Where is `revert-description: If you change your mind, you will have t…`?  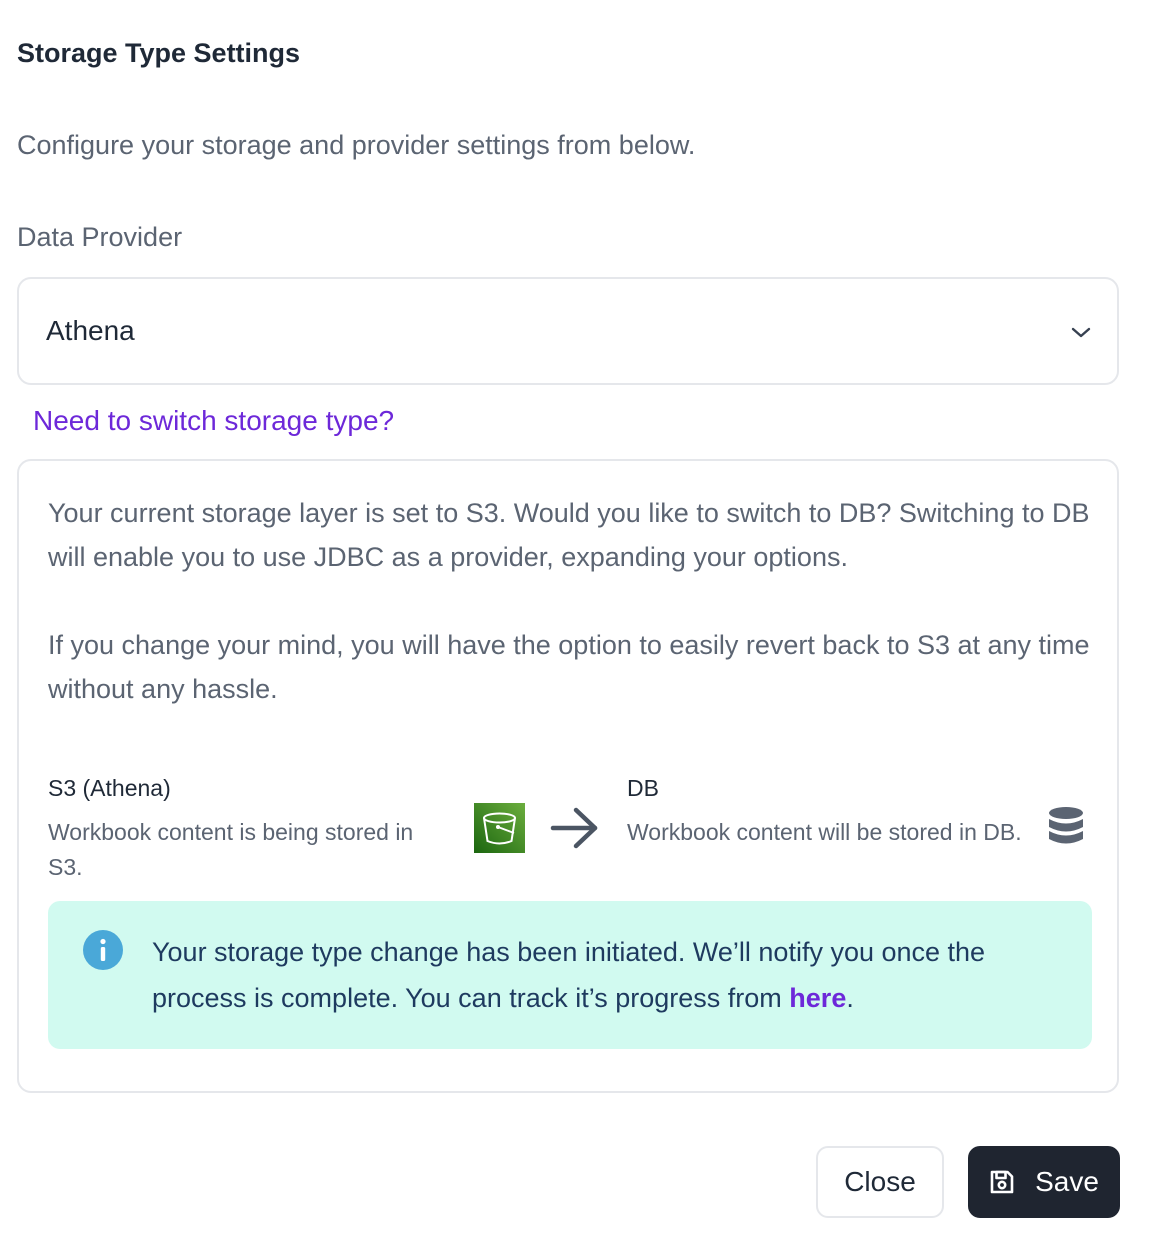 revert-description: If you change your mind, you will have t… is located at coordinates (569, 667).